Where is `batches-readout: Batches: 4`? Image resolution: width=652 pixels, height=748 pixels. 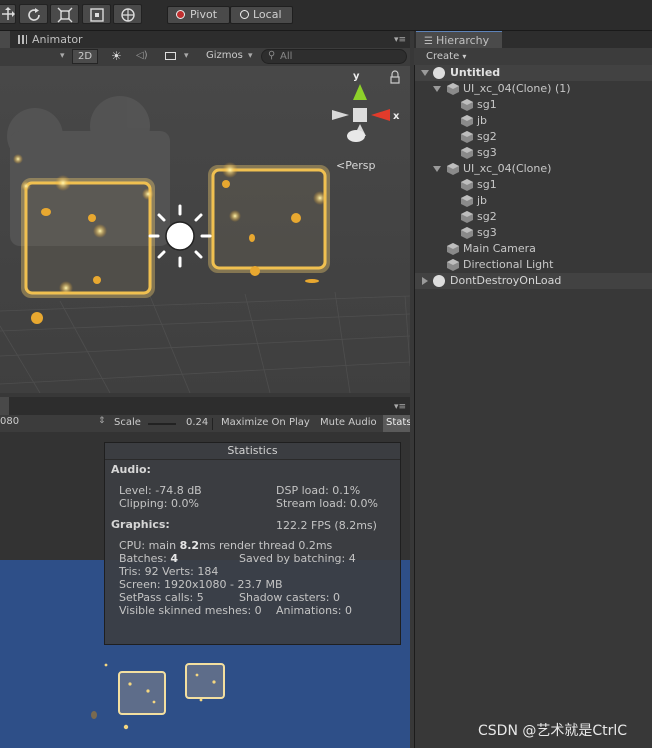 batches-readout: Batches: 4 is located at coordinates (148, 558).